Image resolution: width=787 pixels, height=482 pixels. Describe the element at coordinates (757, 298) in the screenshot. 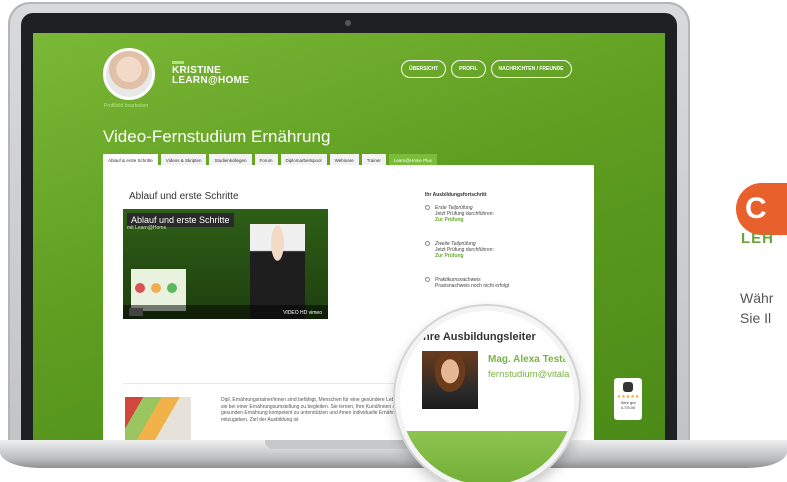

I see `side-text-line: Währ` at that location.